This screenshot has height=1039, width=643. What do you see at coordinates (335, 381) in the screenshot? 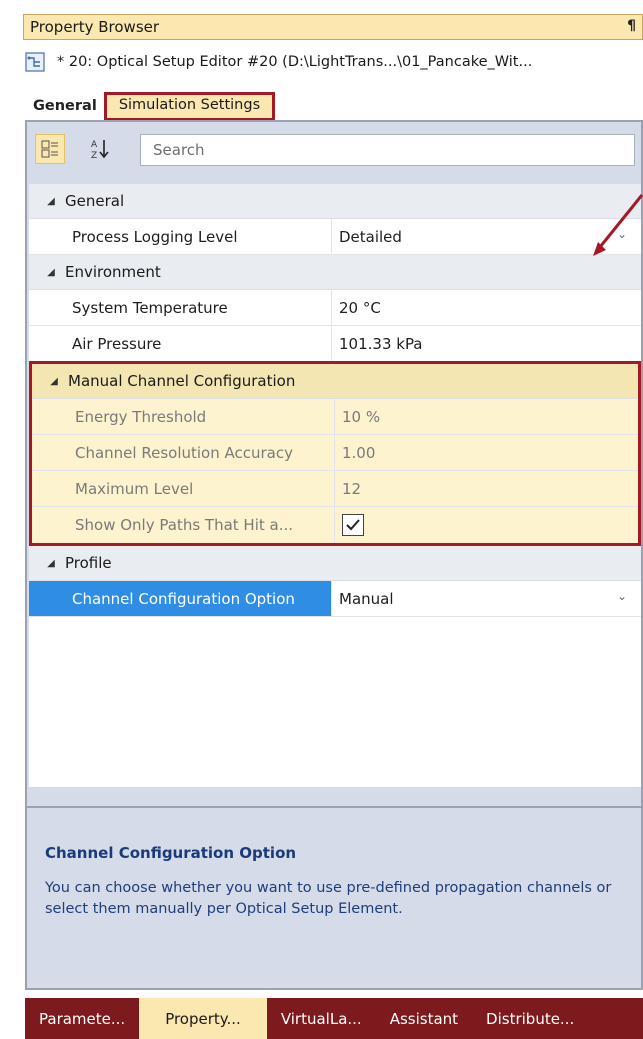
I see `category-manual-channel-configuration: ◢ Manual Channel Configuration` at bounding box center [335, 381].